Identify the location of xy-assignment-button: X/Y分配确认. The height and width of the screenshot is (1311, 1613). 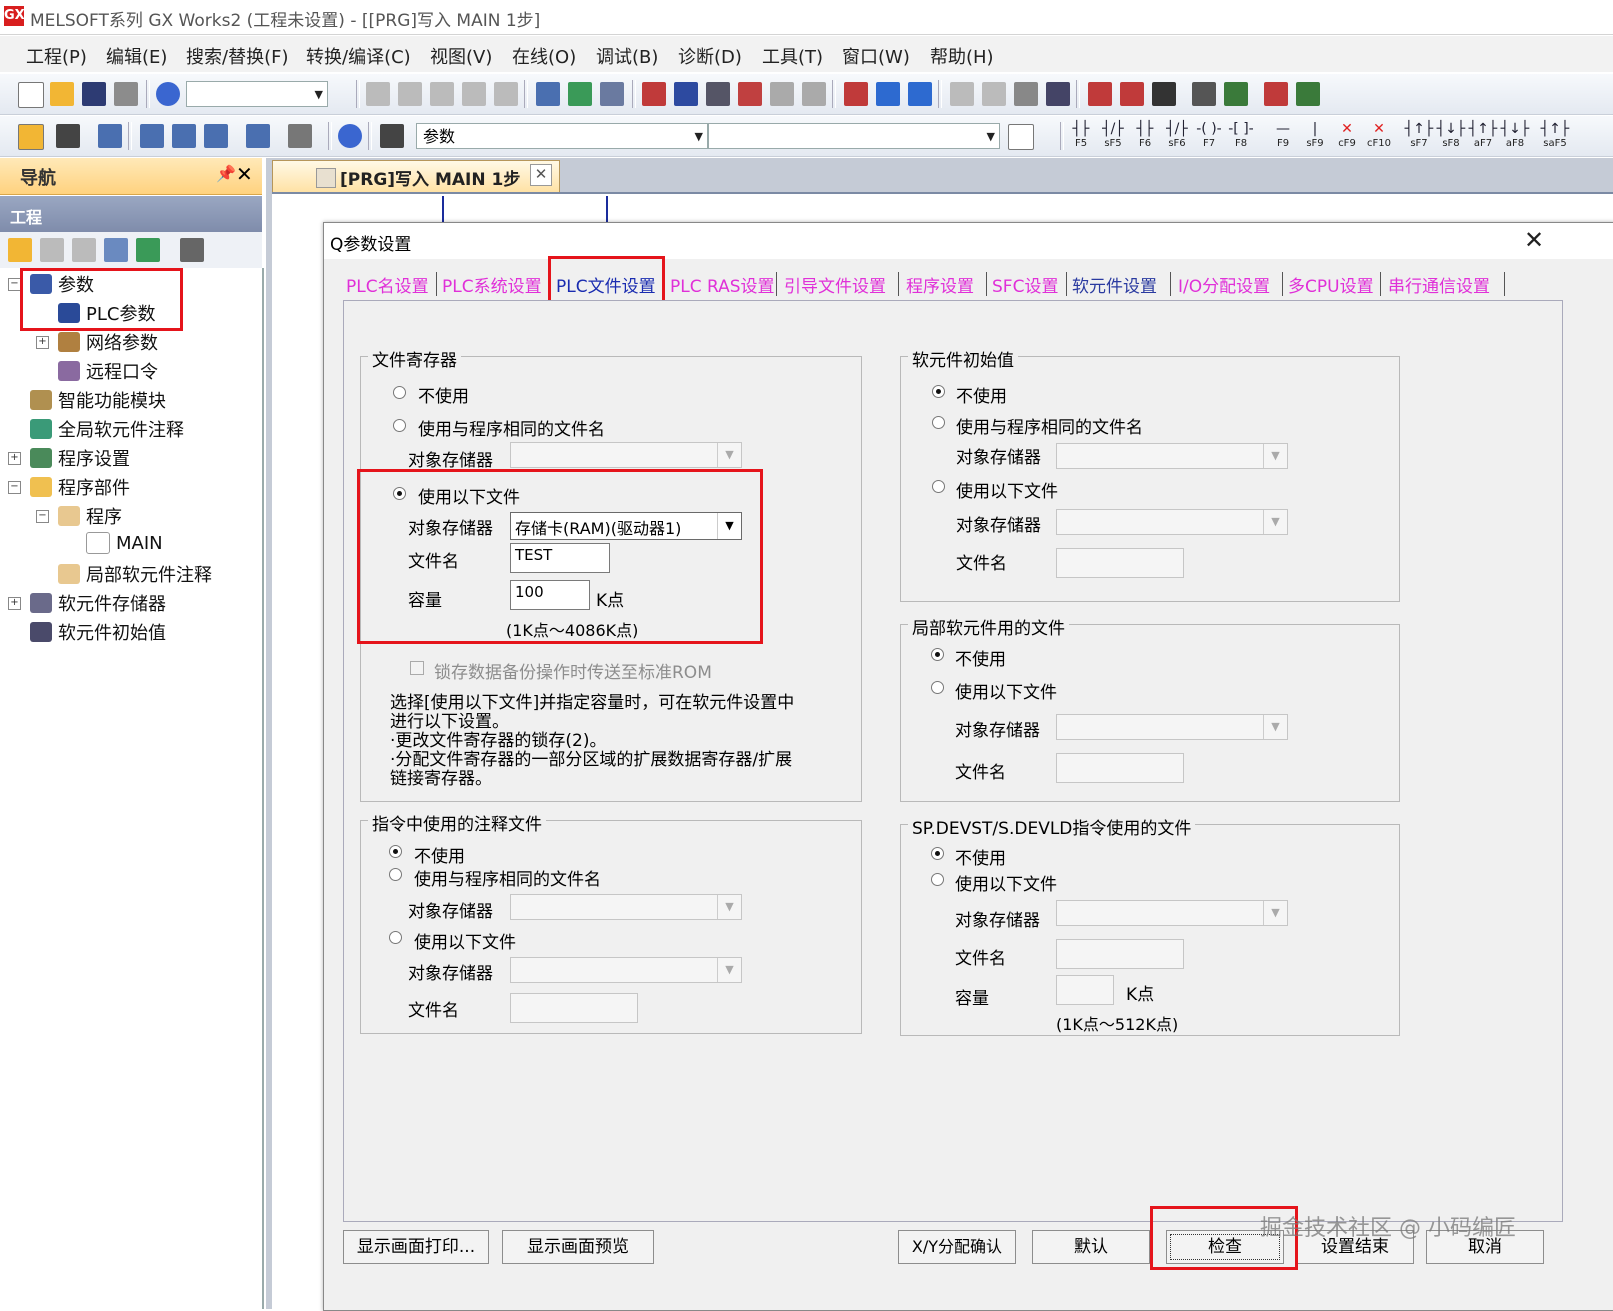
(957, 1247).